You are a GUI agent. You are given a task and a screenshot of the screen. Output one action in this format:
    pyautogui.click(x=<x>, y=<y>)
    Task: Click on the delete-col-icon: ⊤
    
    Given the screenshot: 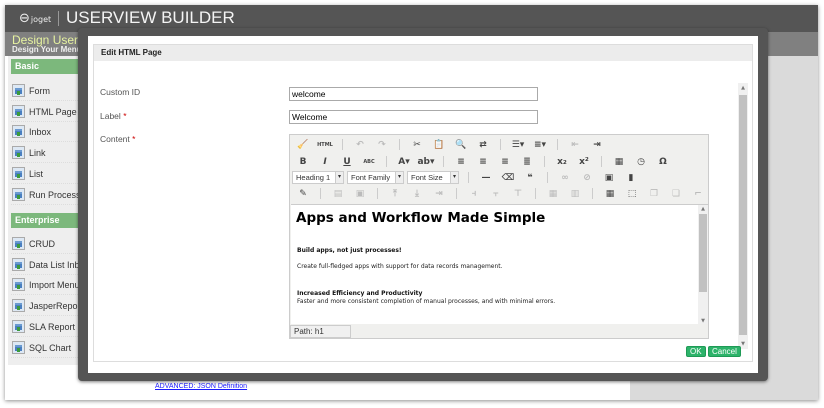 What is the action you would take?
    pyautogui.click(x=518, y=194)
    